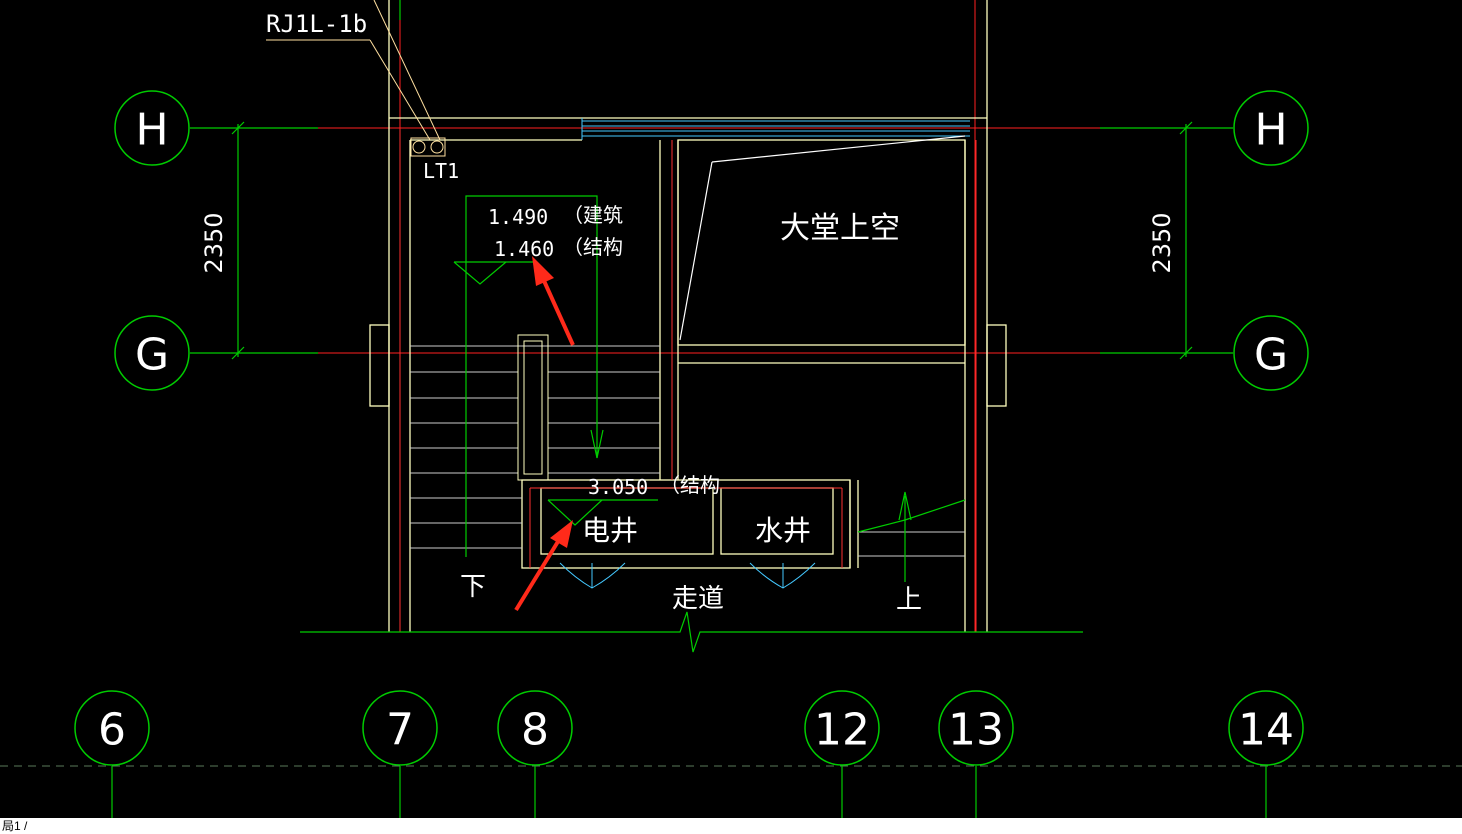 This screenshot has width=1462, height=834. I want to click on grid-bubble-row-g-left: G, so click(152, 353).